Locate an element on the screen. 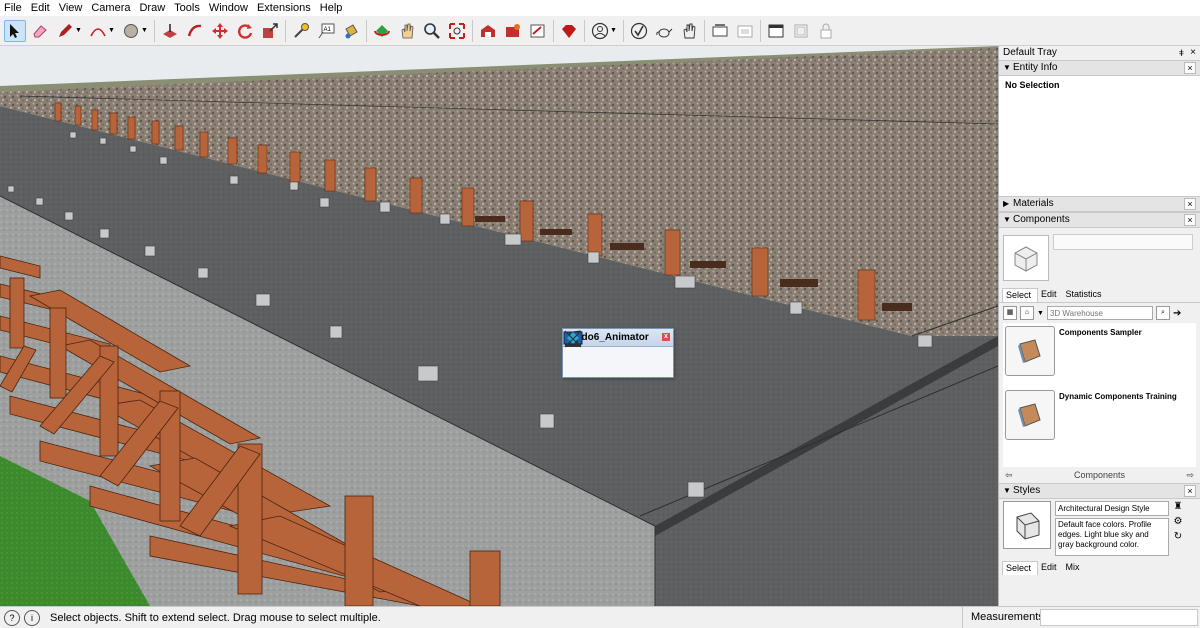  menu-window: Window is located at coordinates (229, 8).